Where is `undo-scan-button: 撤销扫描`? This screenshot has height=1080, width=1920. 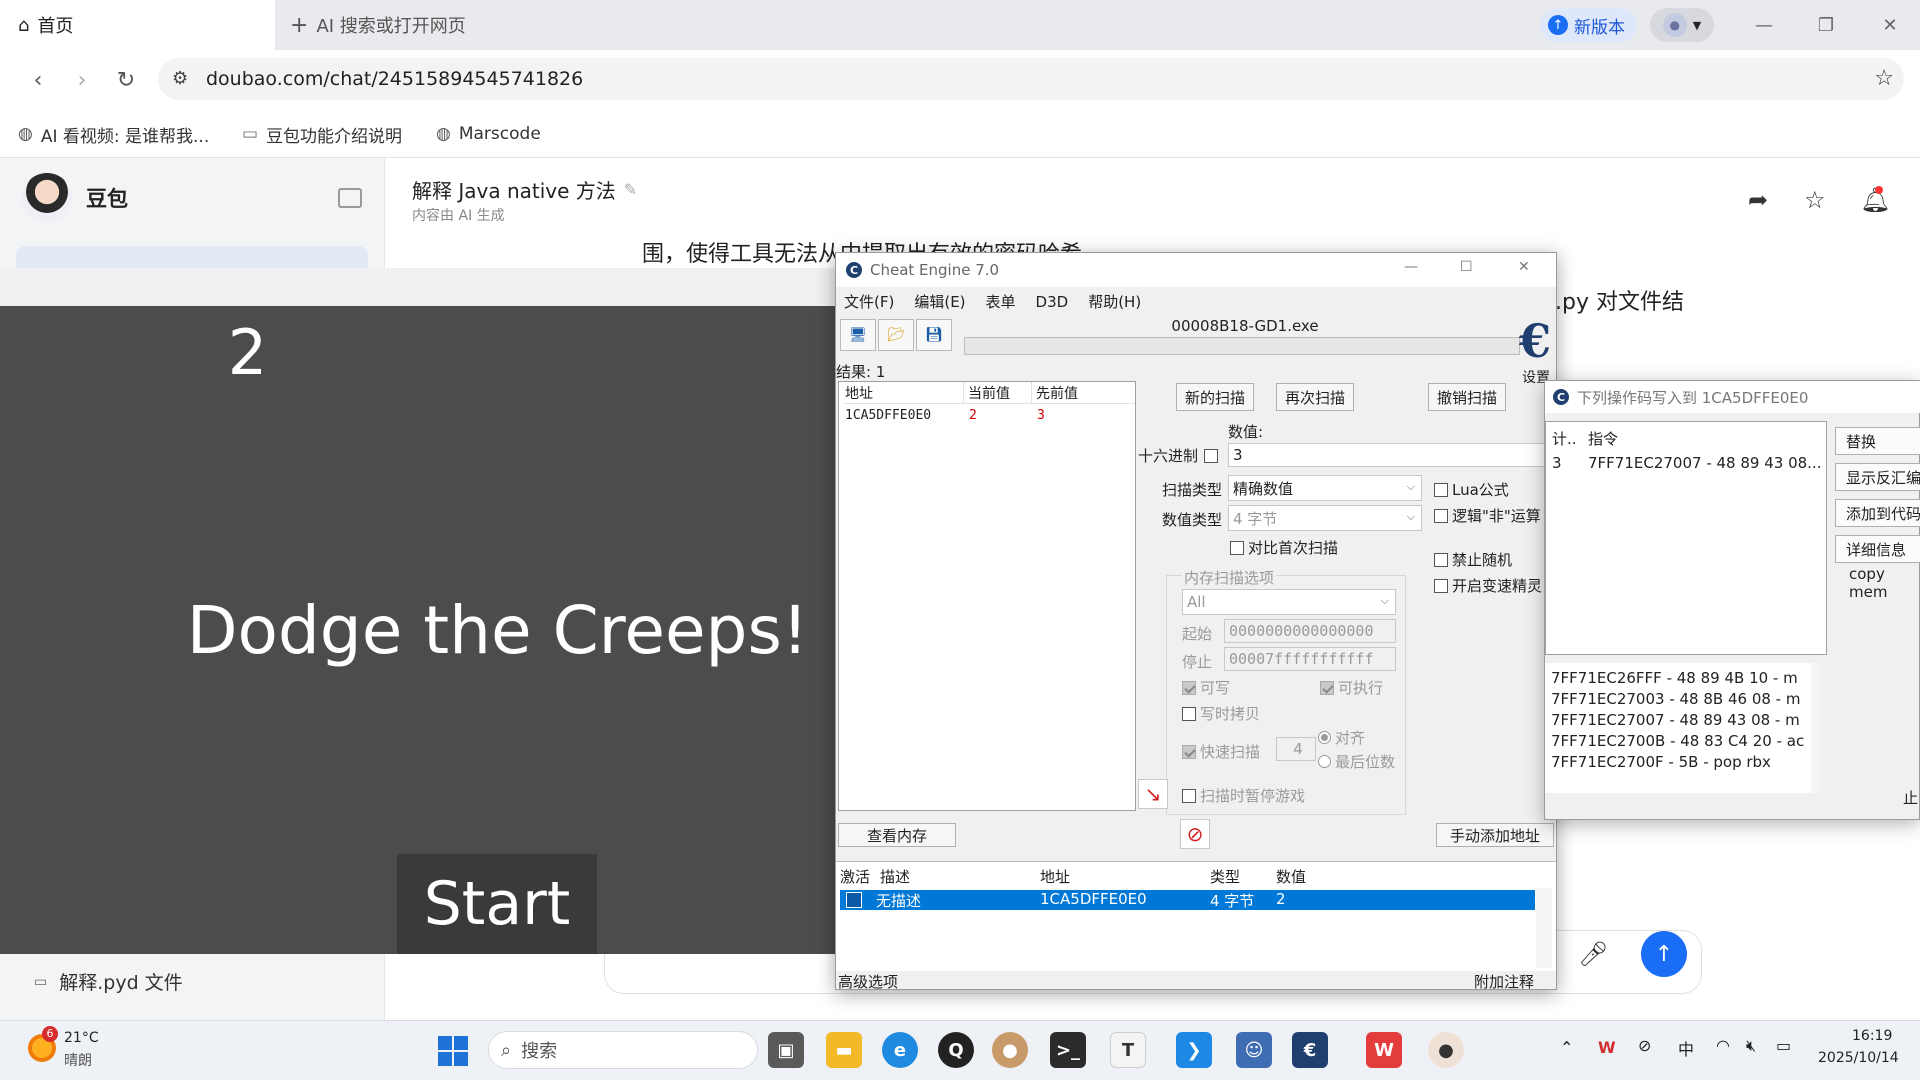
undo-scan-button: 撤销扫描 is located at coordinates (1467, 397).